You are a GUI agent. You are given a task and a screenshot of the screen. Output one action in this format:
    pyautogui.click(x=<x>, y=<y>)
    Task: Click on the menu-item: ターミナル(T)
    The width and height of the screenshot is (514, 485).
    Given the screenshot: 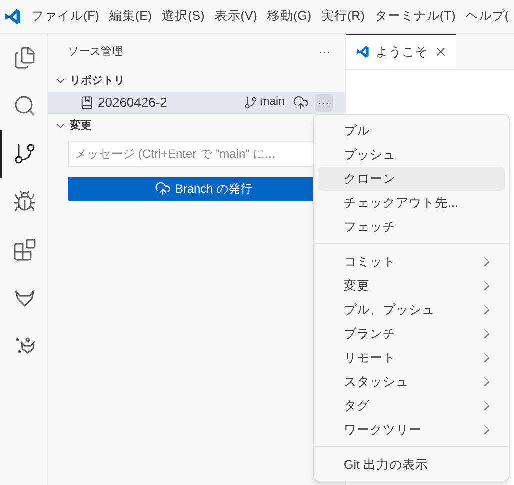 What is the action you would take?
    pyautogui.click(x=415, y=16)
    